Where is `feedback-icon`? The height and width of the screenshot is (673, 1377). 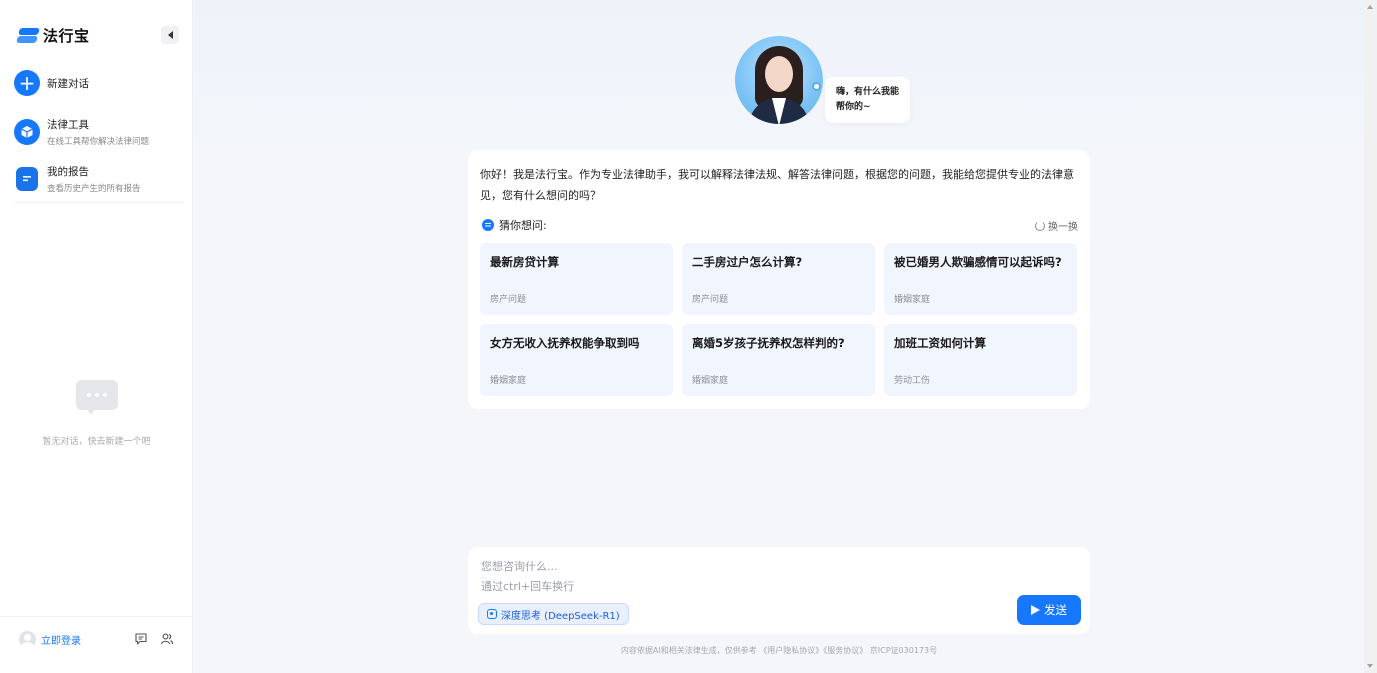 feedback-icon is located at coordinates (141, 639).